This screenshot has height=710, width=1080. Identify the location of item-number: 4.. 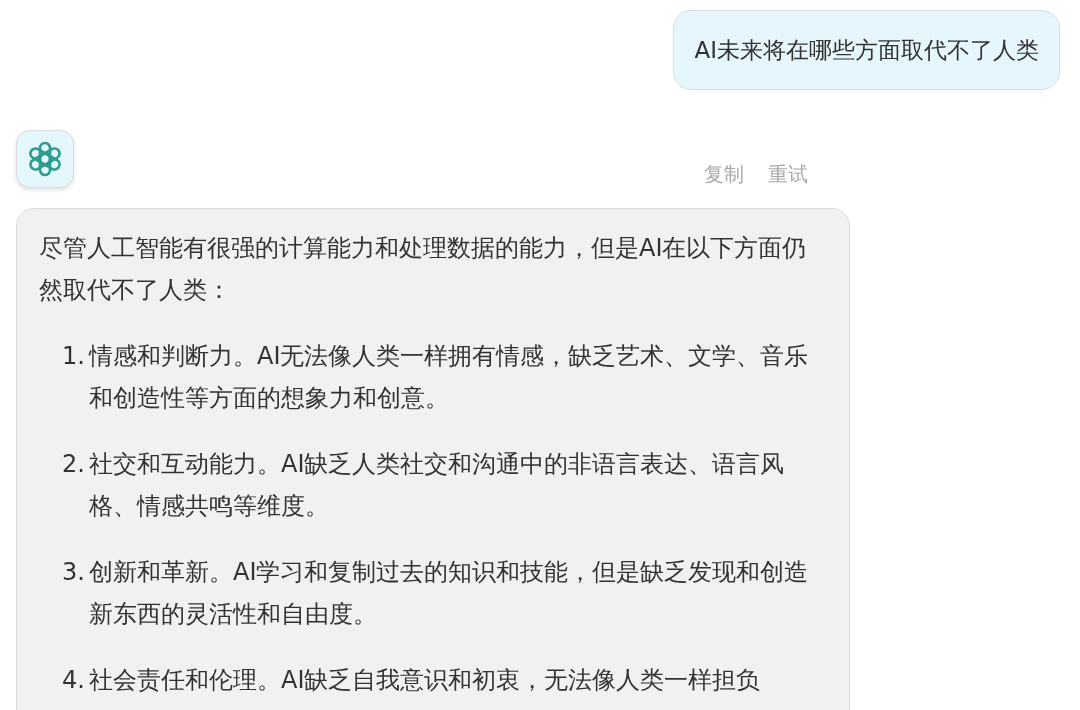
(73, 680).